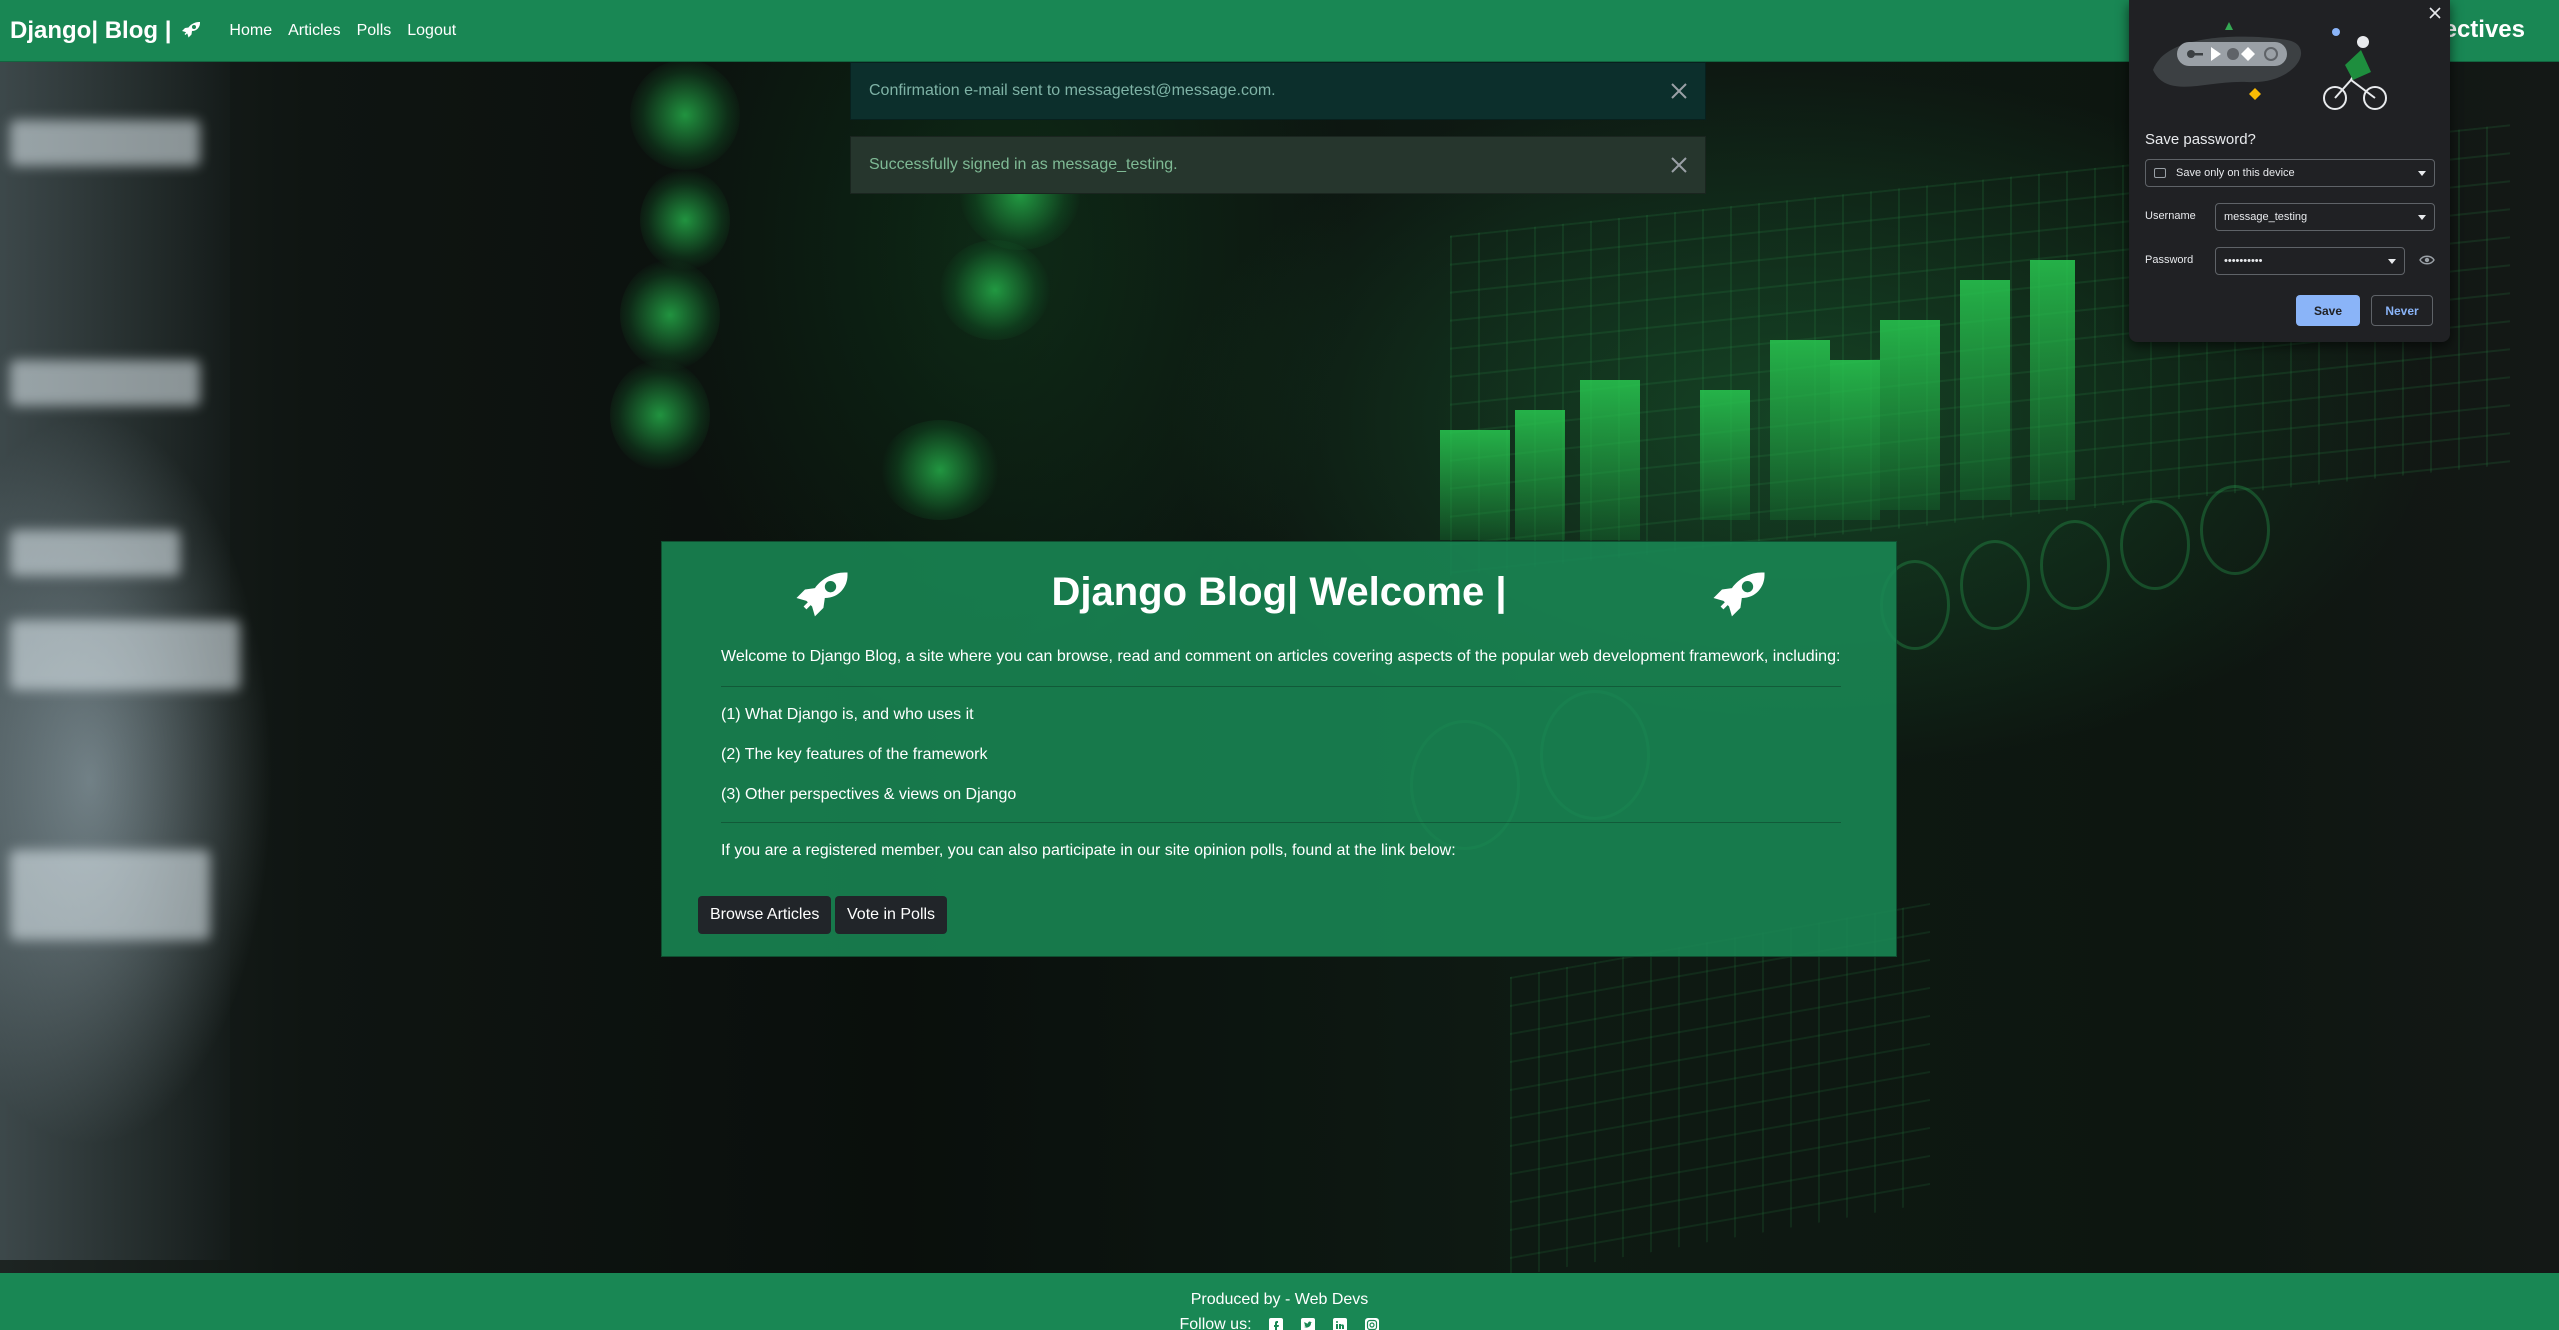  Describe the element at coordinates (2328, 310) in the screenshot. I see `save-button: Save` at that location.